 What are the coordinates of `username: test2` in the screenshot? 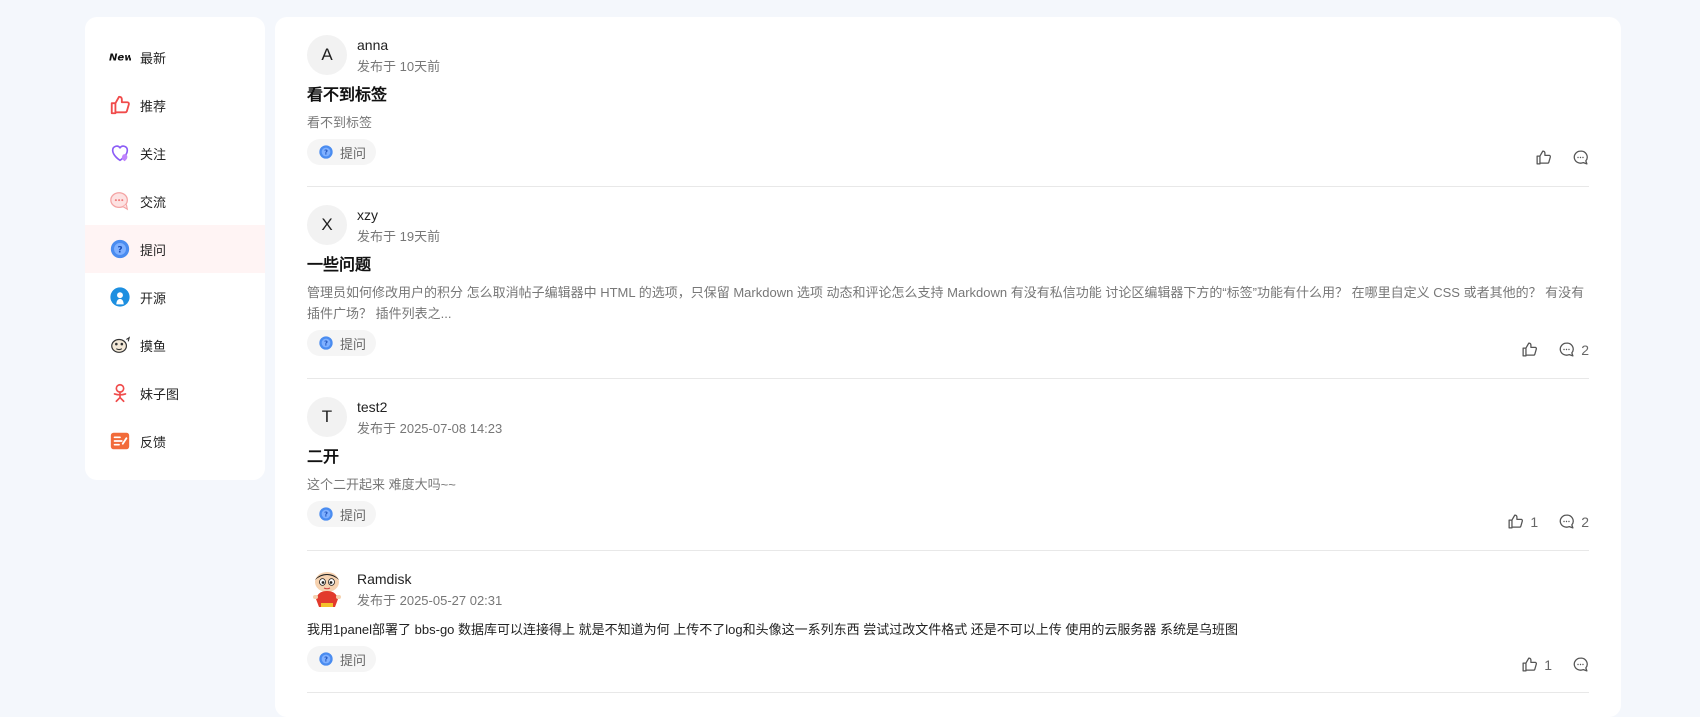 It's located at (429, 407).